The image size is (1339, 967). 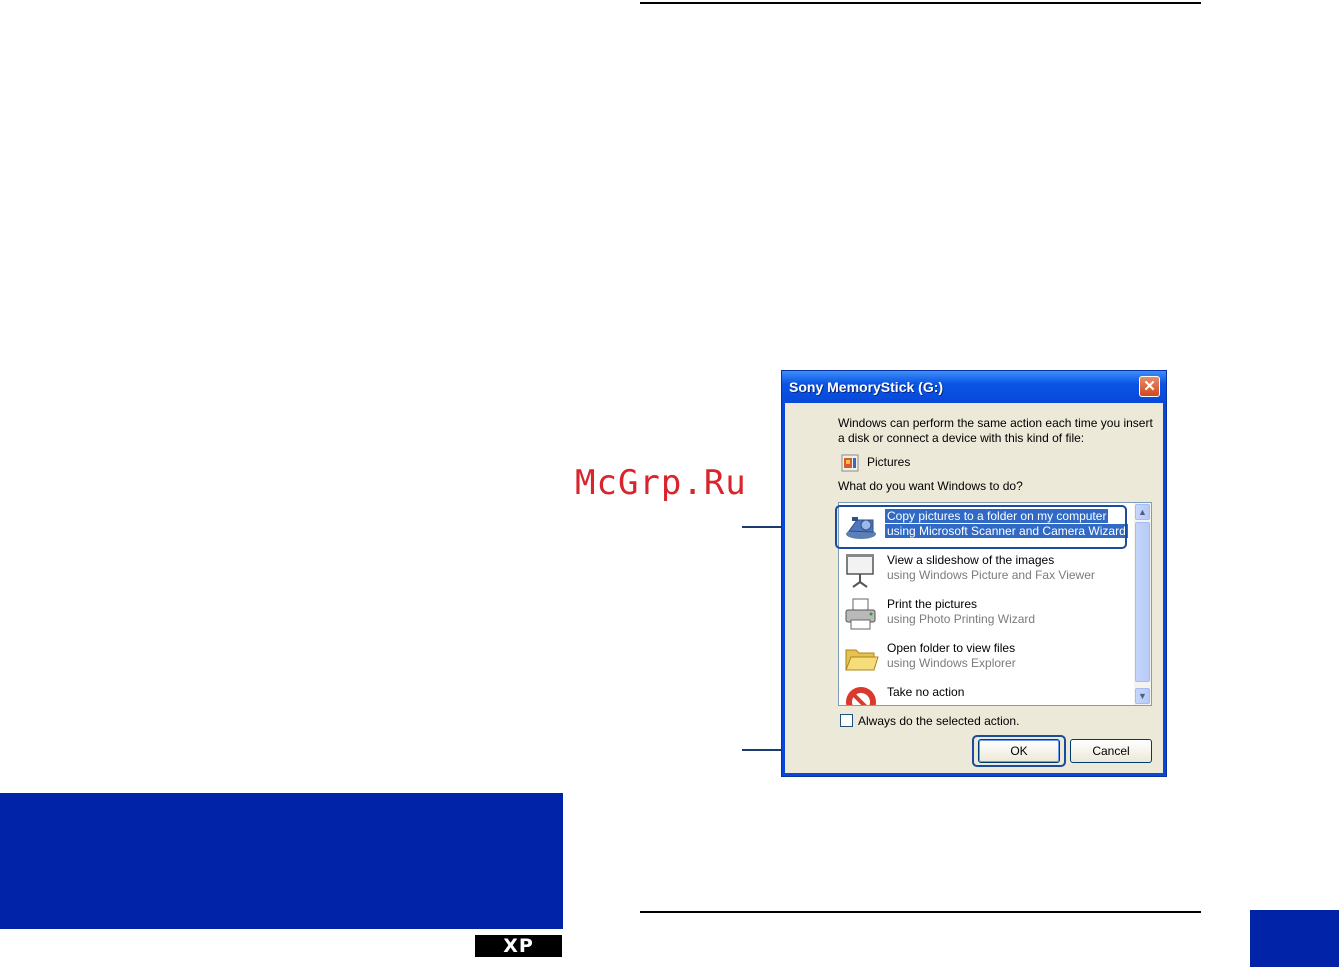 I want to click on chevron-down-icon: ▼, so click(x=1142, y=696).